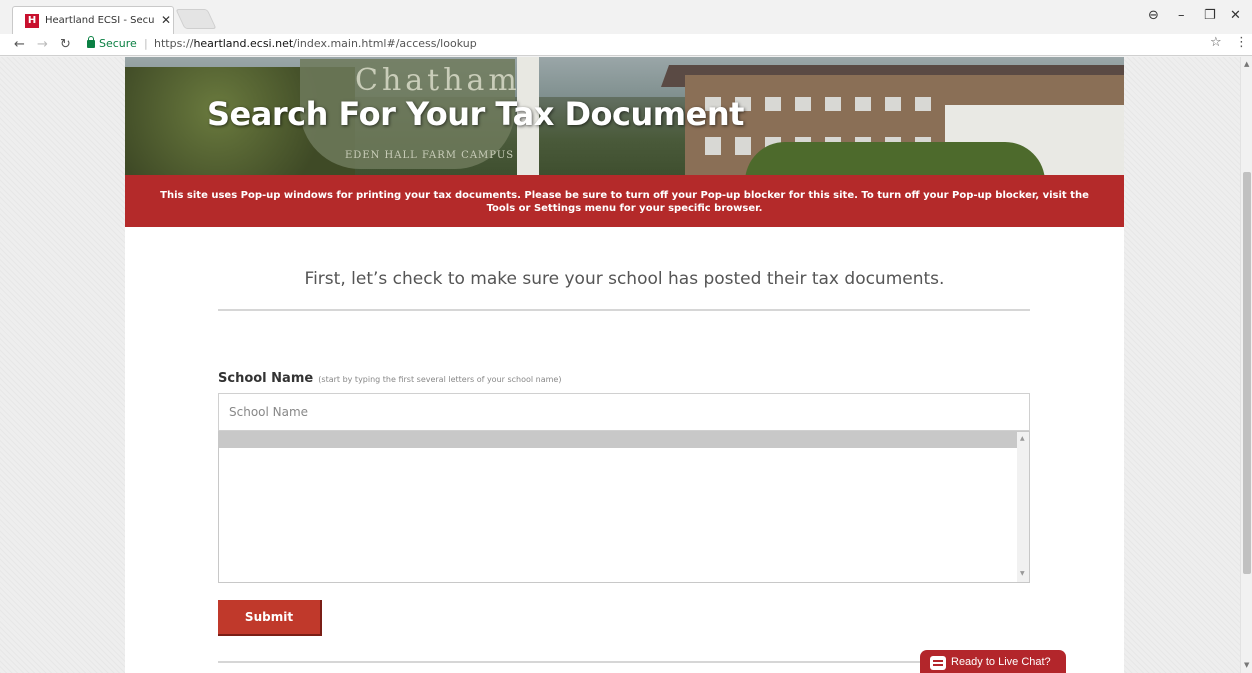 The width and height of the screenshot is (1252, 673). Describe the element at coordinates (1001, 662) in the screenshot. I see `live-chat-label: Ready to Live Chat?` at that location.